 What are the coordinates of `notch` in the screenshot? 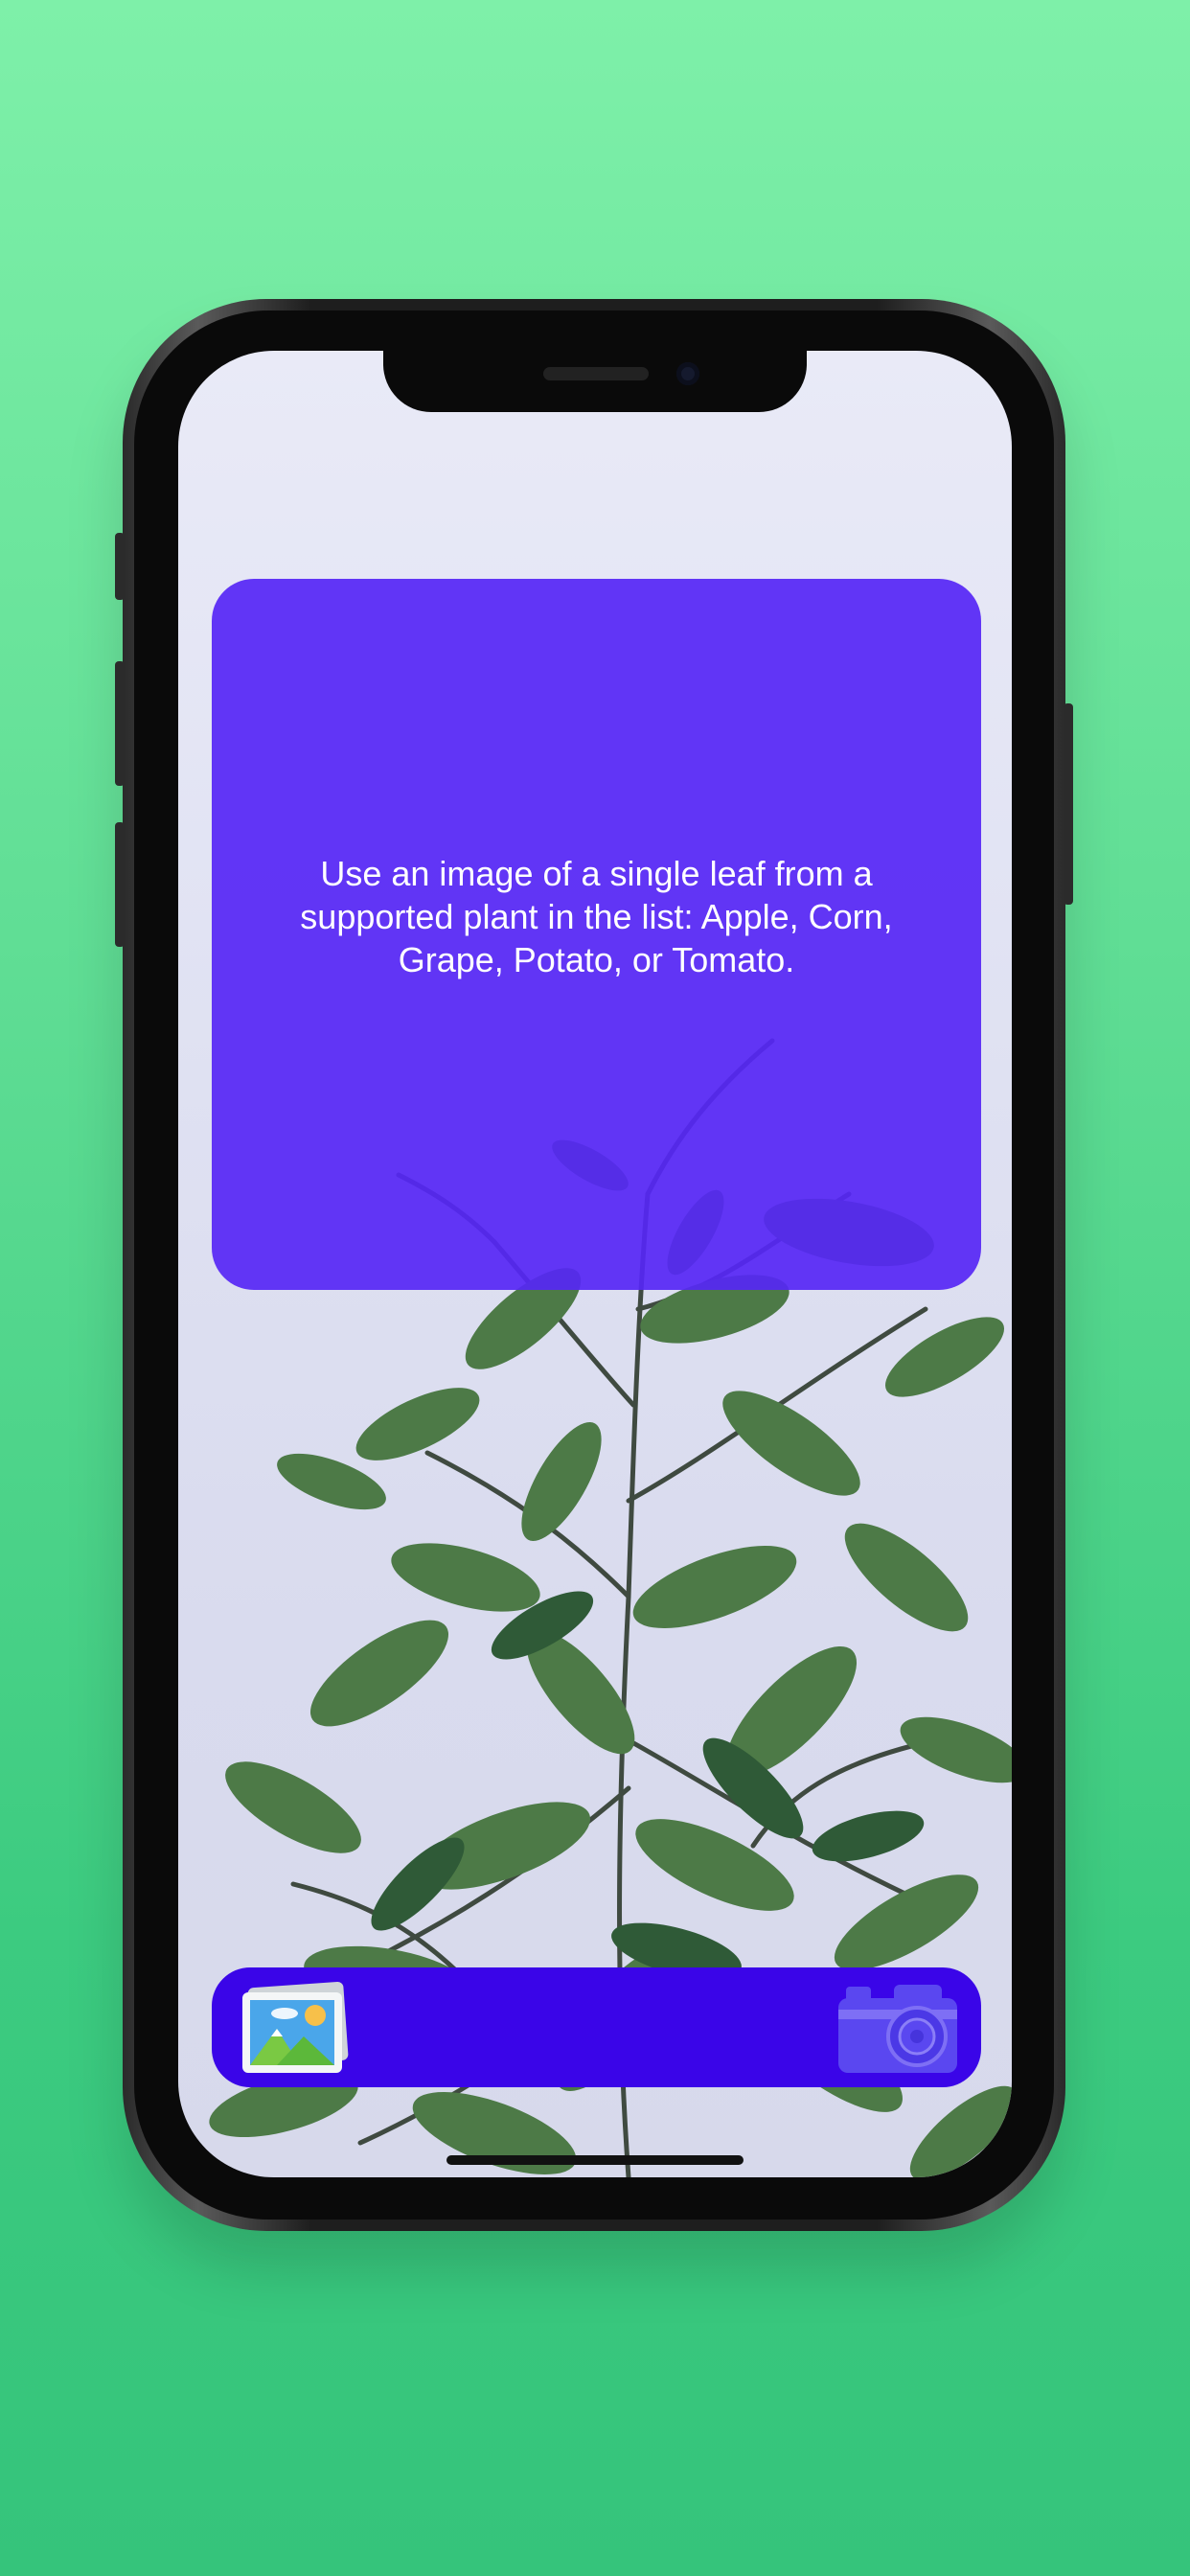 It's located at (595, 381).